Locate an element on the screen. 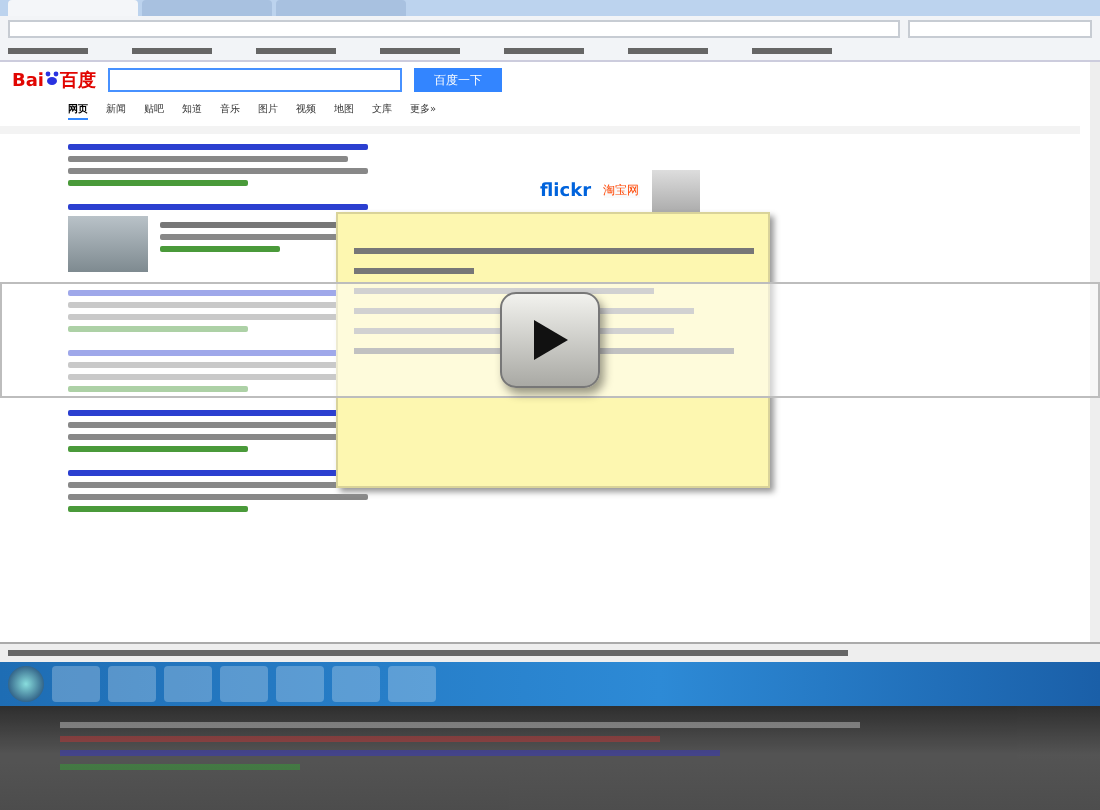 The image size is (1100, 810). address-field is located at coordinates (454, 28).